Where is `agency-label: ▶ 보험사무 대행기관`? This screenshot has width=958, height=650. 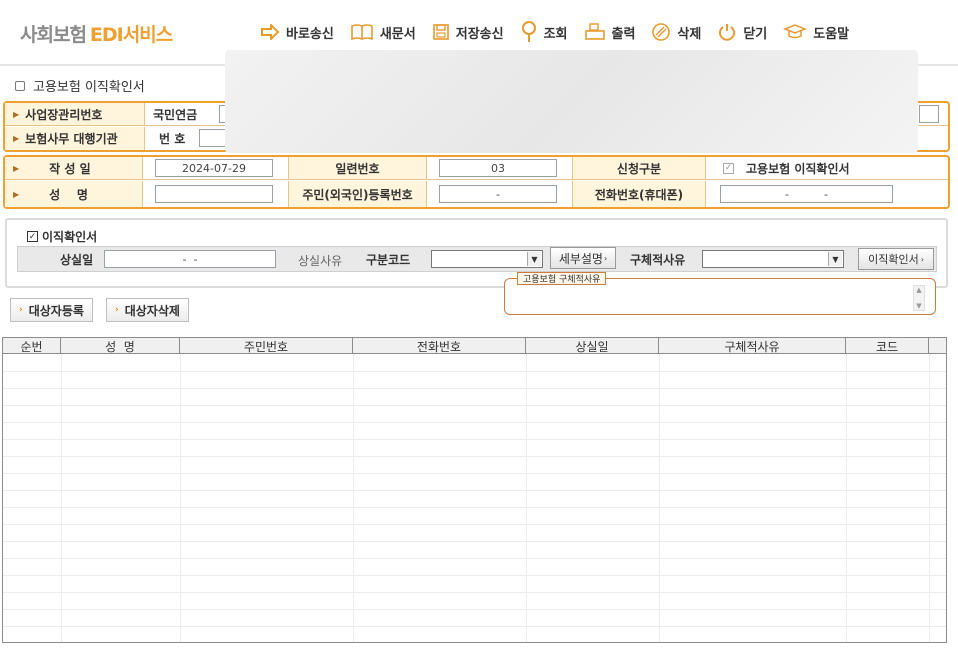
agency-label: ▶ 보험사무 대행기관 is located at coordinates (75, 138).